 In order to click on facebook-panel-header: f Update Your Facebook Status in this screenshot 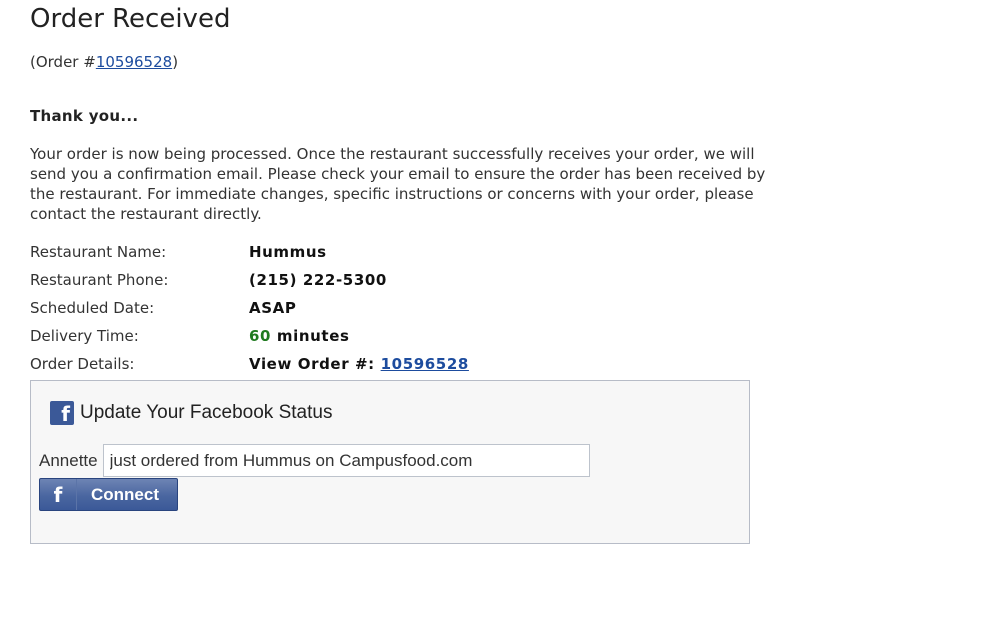, I will do `click(191, 413)`.